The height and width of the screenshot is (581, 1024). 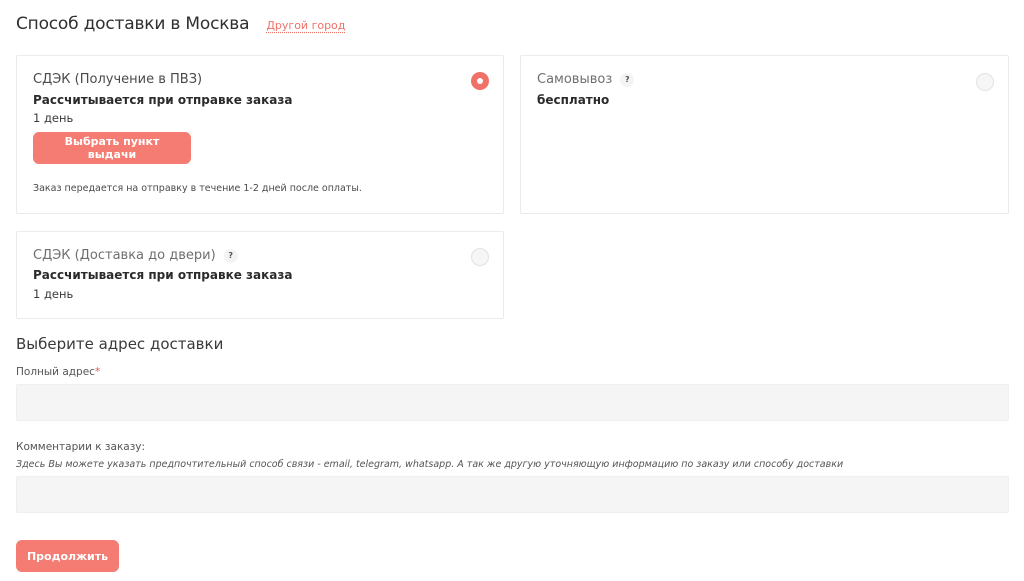 What do you see at coordinates (512, 402) in the screenshot?
I see `full-address-input` at bounding box center [512, 402].